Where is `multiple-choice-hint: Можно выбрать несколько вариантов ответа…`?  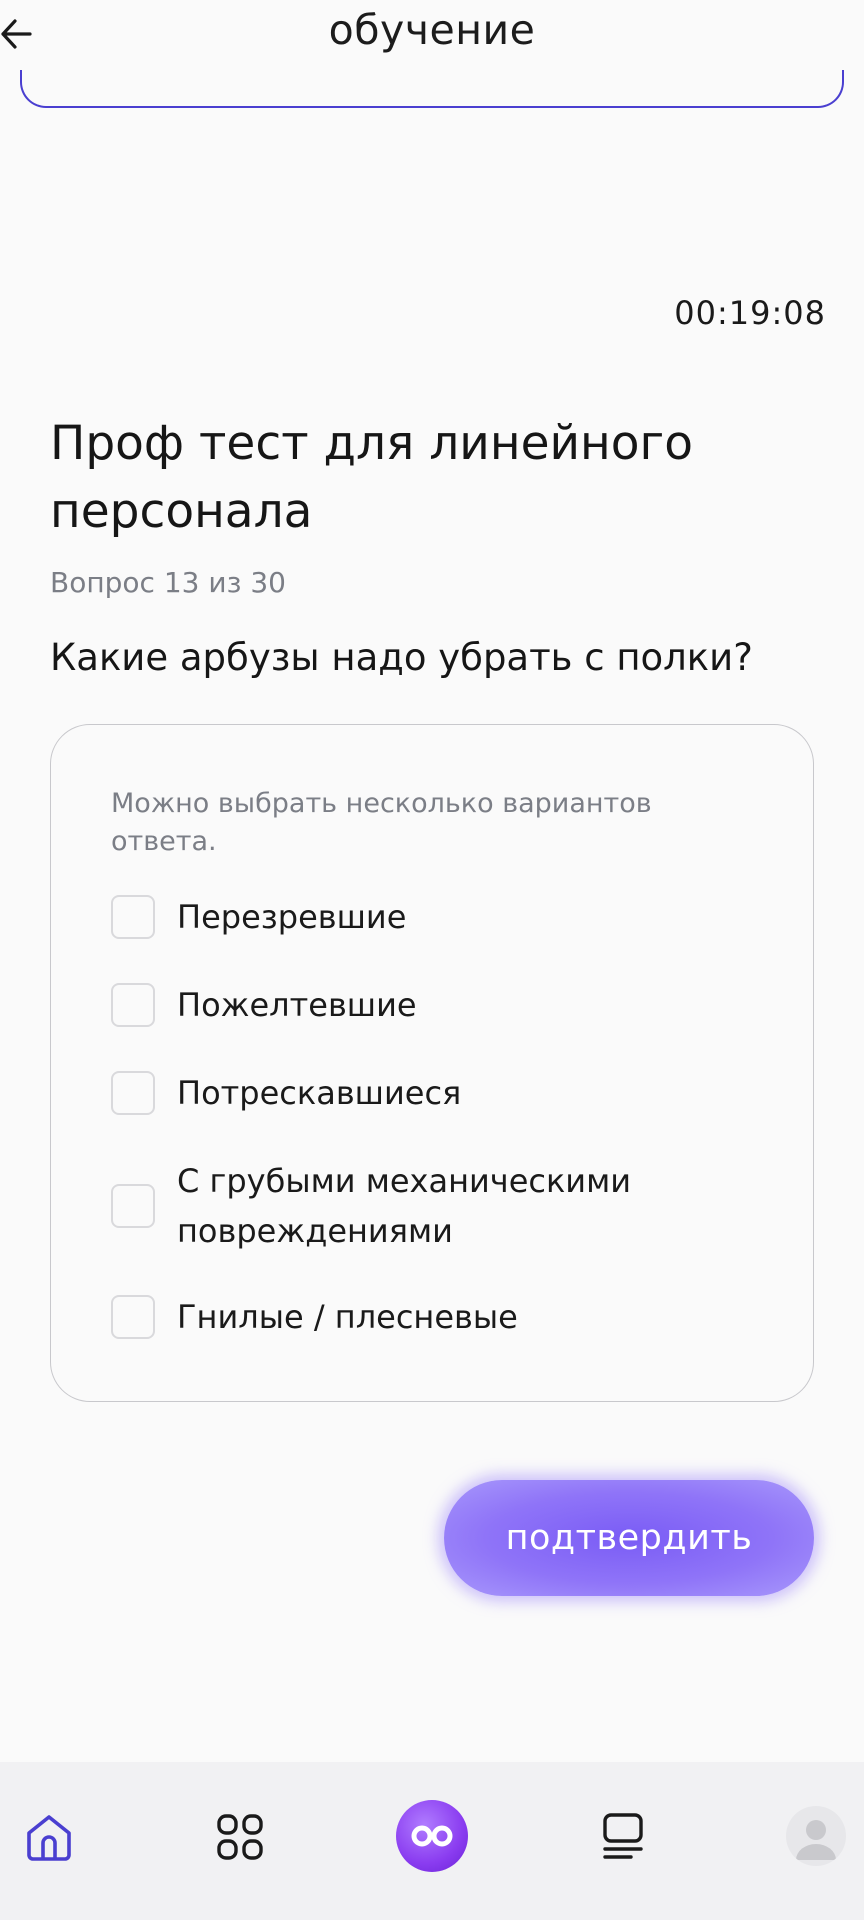 multiple-choice-hint: Можно выбрать несколько вариантов ответа… is located at coordinates (381, 822).